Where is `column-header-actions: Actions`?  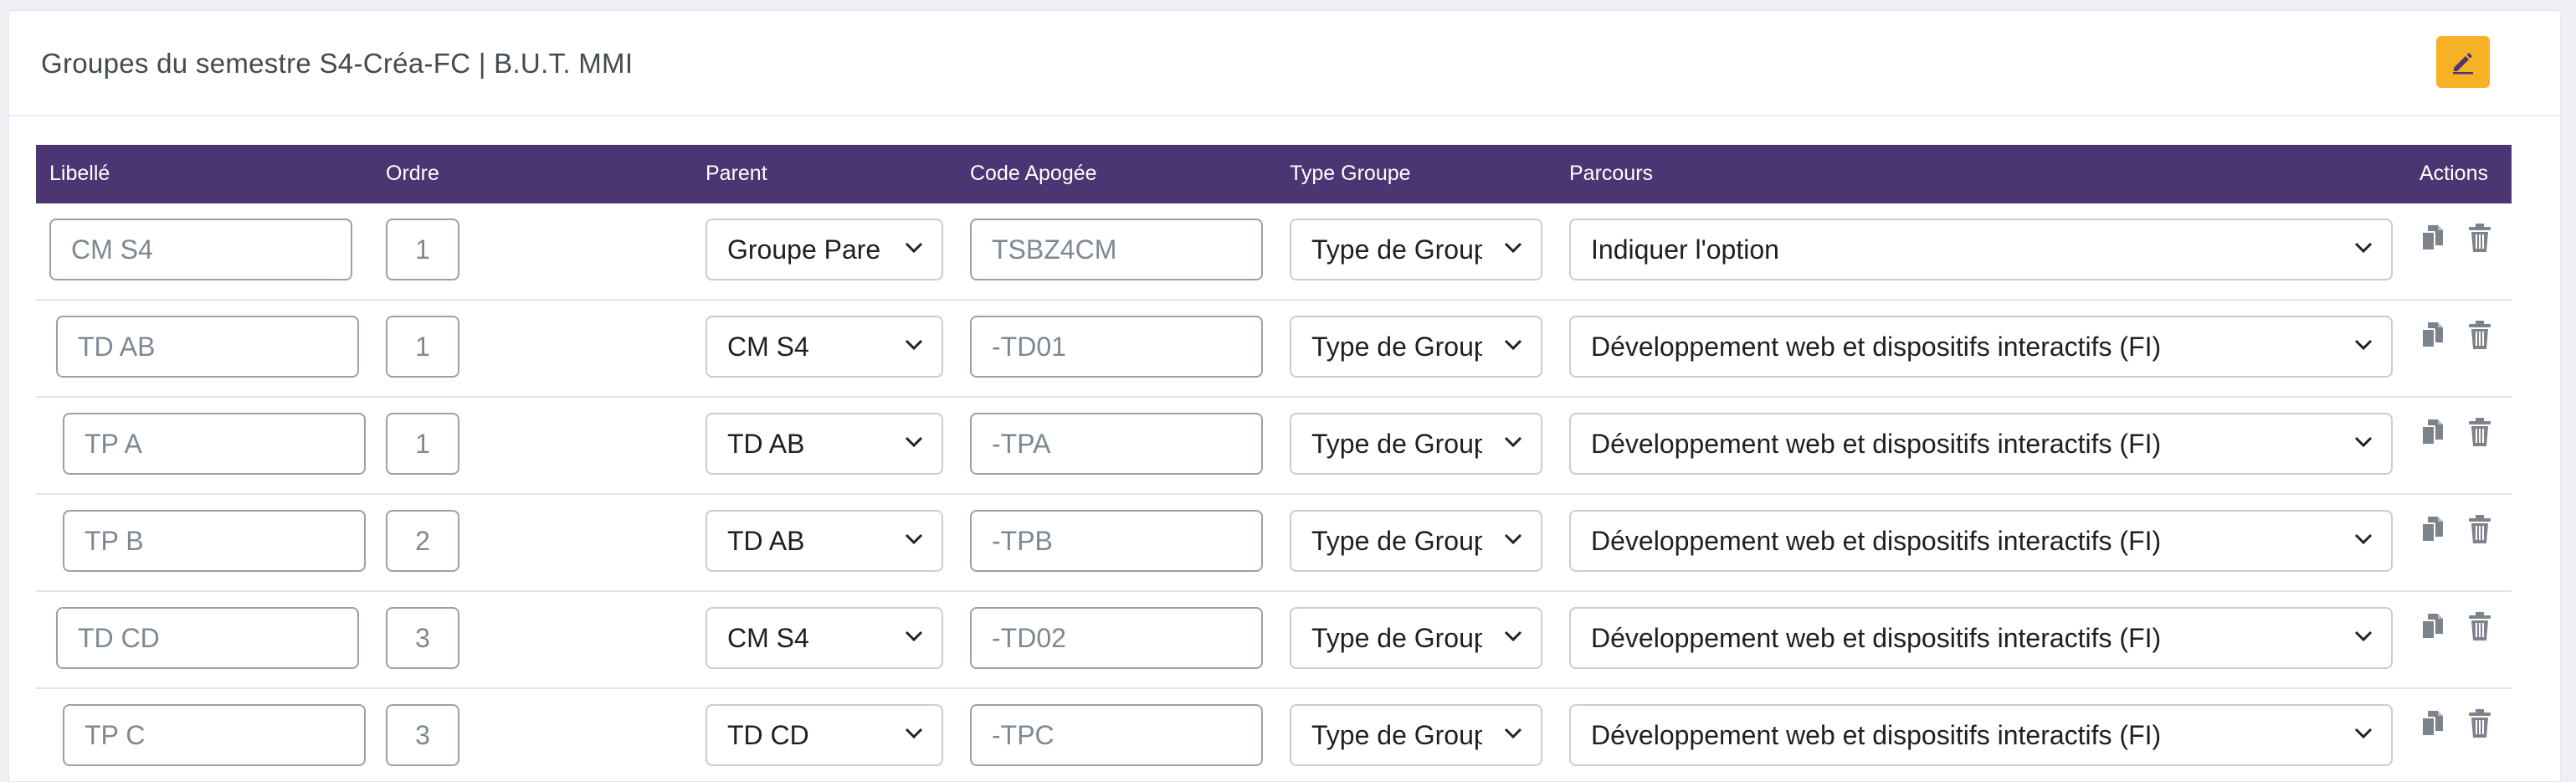
column-header-actions: Actions is located at coordinates (2453, 173).